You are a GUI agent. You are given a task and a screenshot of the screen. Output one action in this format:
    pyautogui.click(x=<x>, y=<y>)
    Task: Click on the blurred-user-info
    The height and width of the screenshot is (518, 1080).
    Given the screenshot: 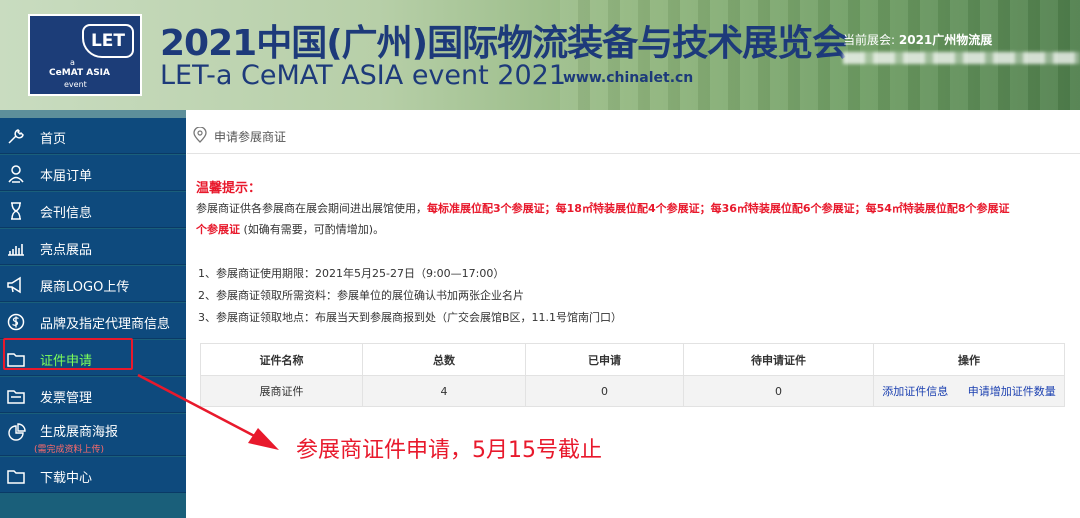 What is the action you would take?
    pyautogui.click(x=961, y=58)
    